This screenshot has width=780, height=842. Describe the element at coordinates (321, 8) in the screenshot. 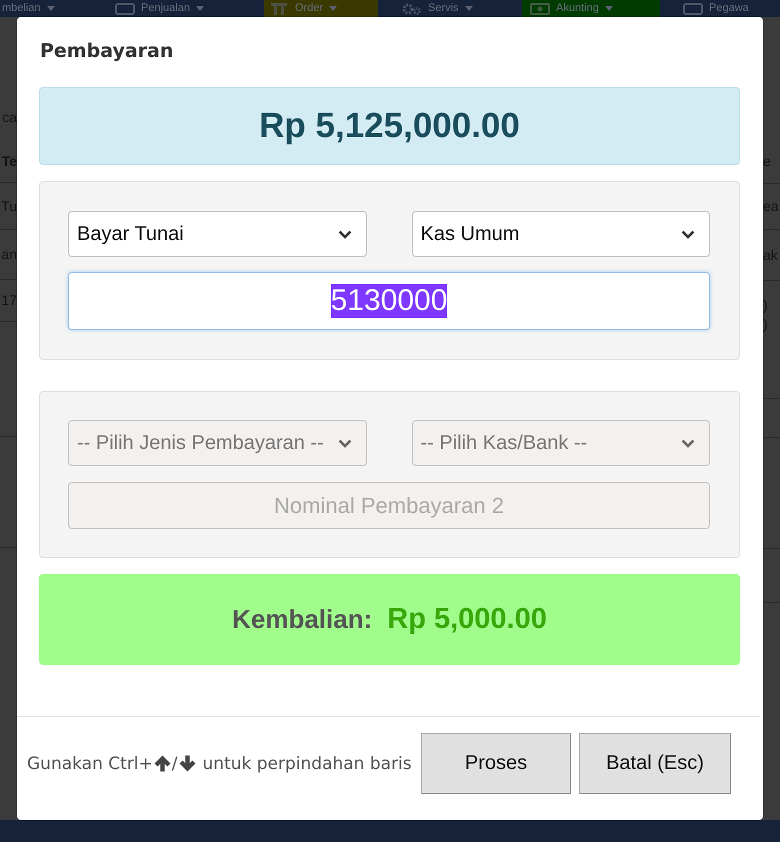

I see `nav-menu-item: Order` at that location.